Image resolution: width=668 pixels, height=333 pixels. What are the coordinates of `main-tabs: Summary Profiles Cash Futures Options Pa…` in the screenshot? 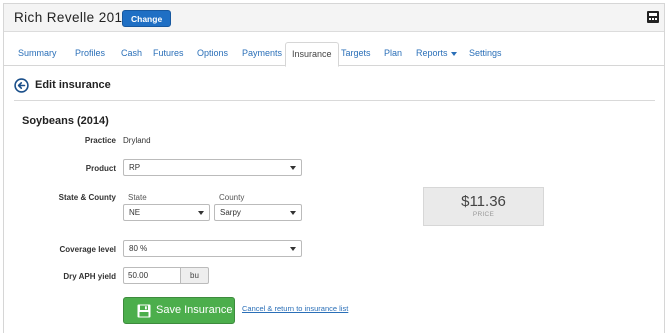 It's located at (334, 54).